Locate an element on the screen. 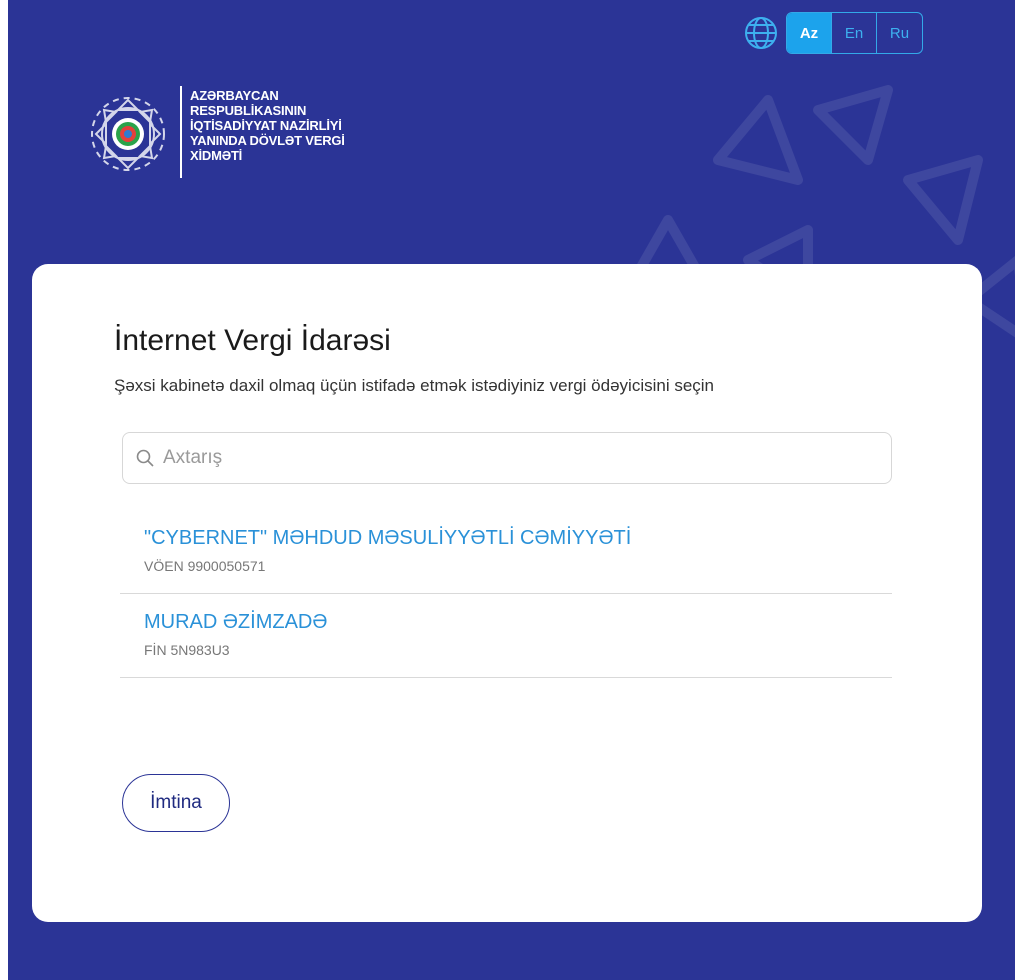 Image resolution: width=1015 pixels, height=980 pixels. language-button-group: Az En Ru is located at coordinates (854, 33).